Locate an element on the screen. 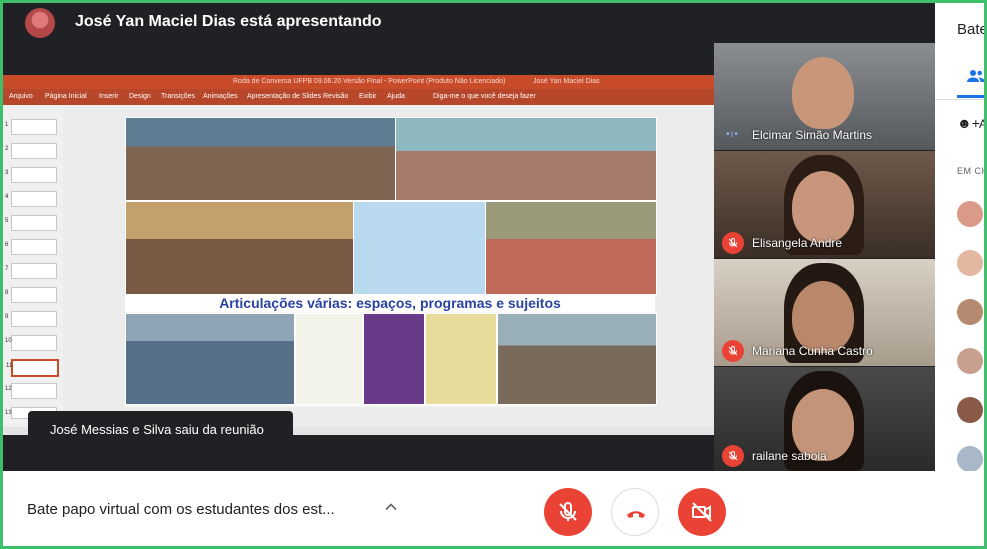 The height and width of the screenshot is (549, 987). slide-thumb-selected: 11 is located at coordinates (32, 368).